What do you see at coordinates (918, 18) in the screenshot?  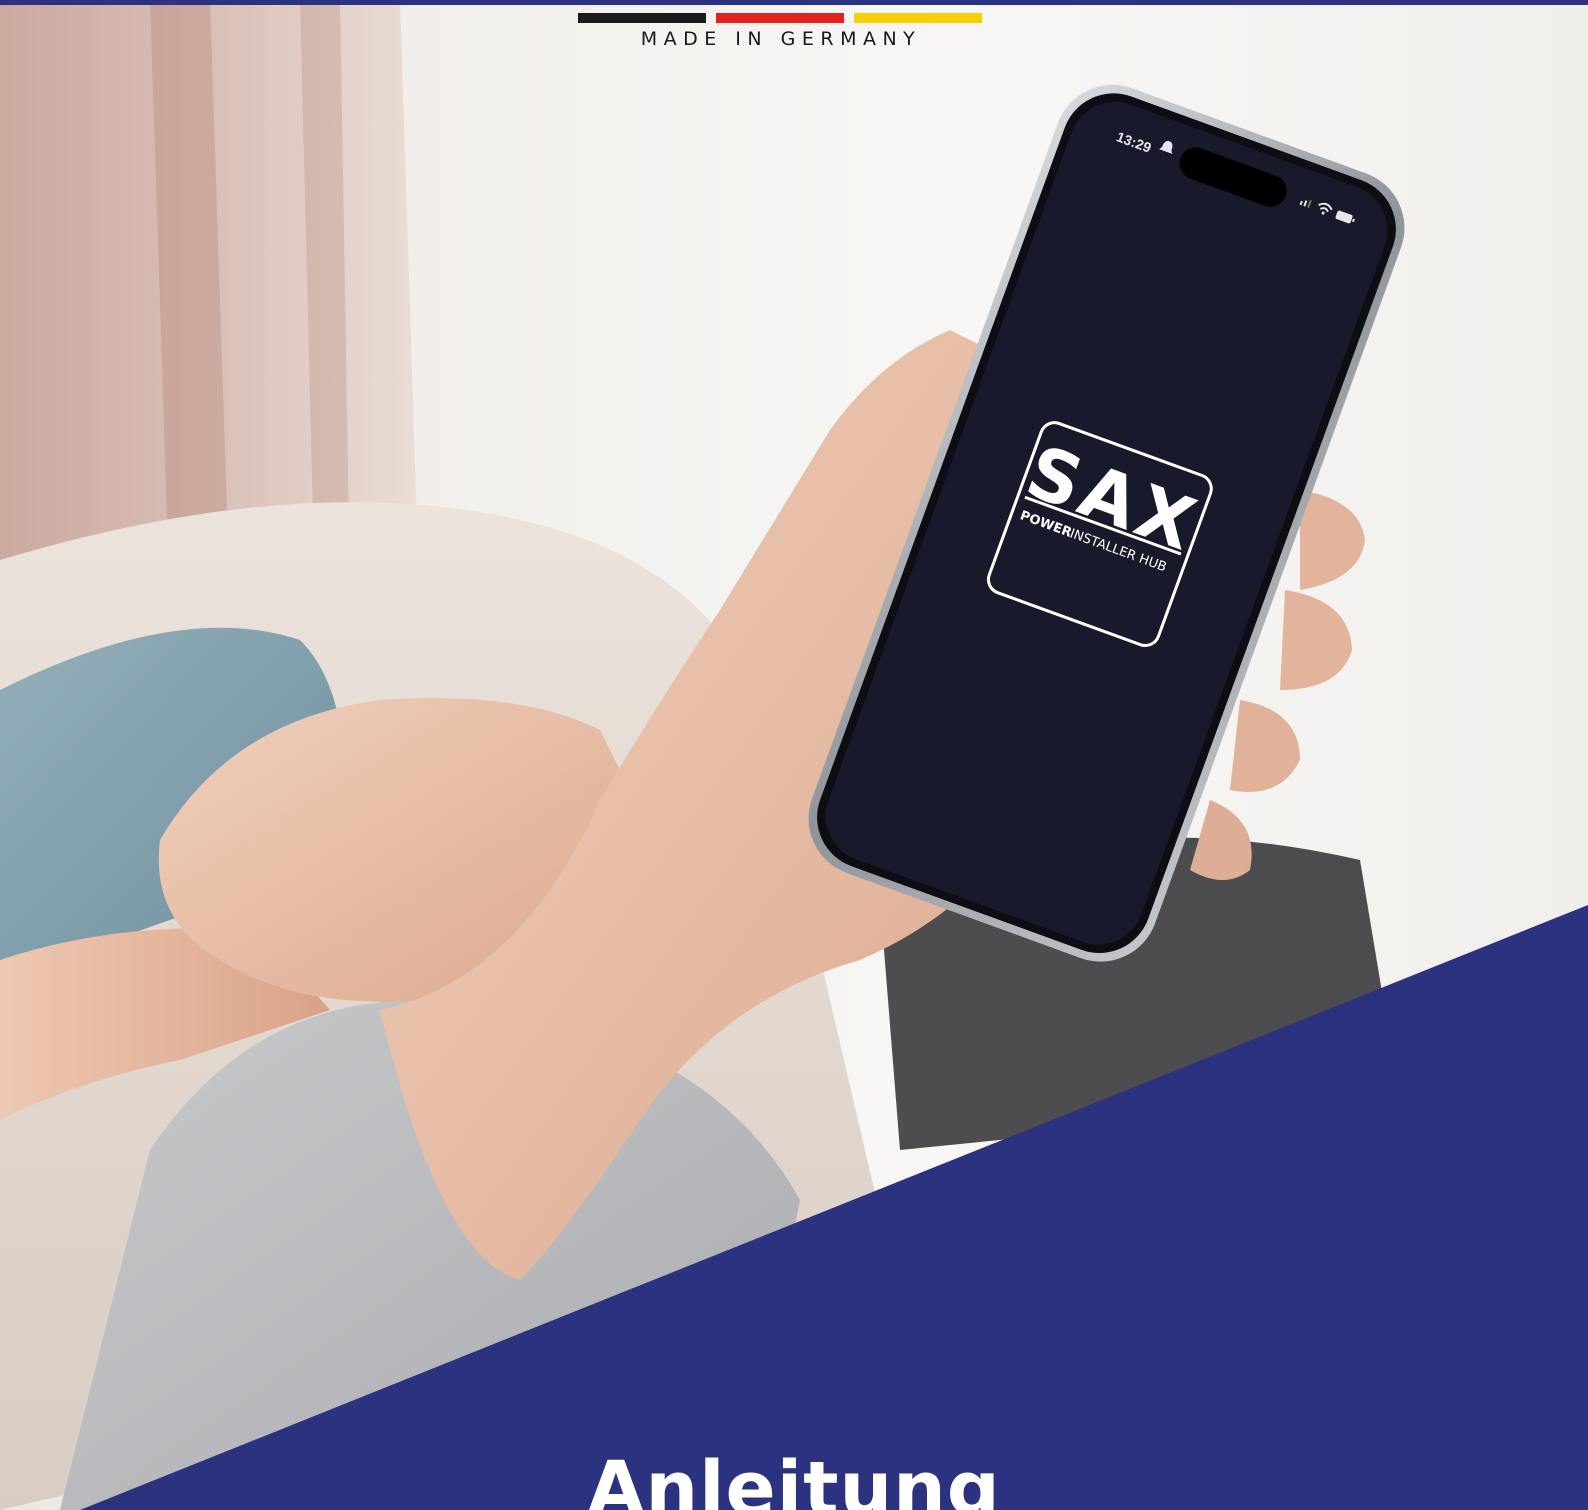 I see `flag-stripe-gold` at bounding box center [918, 18].